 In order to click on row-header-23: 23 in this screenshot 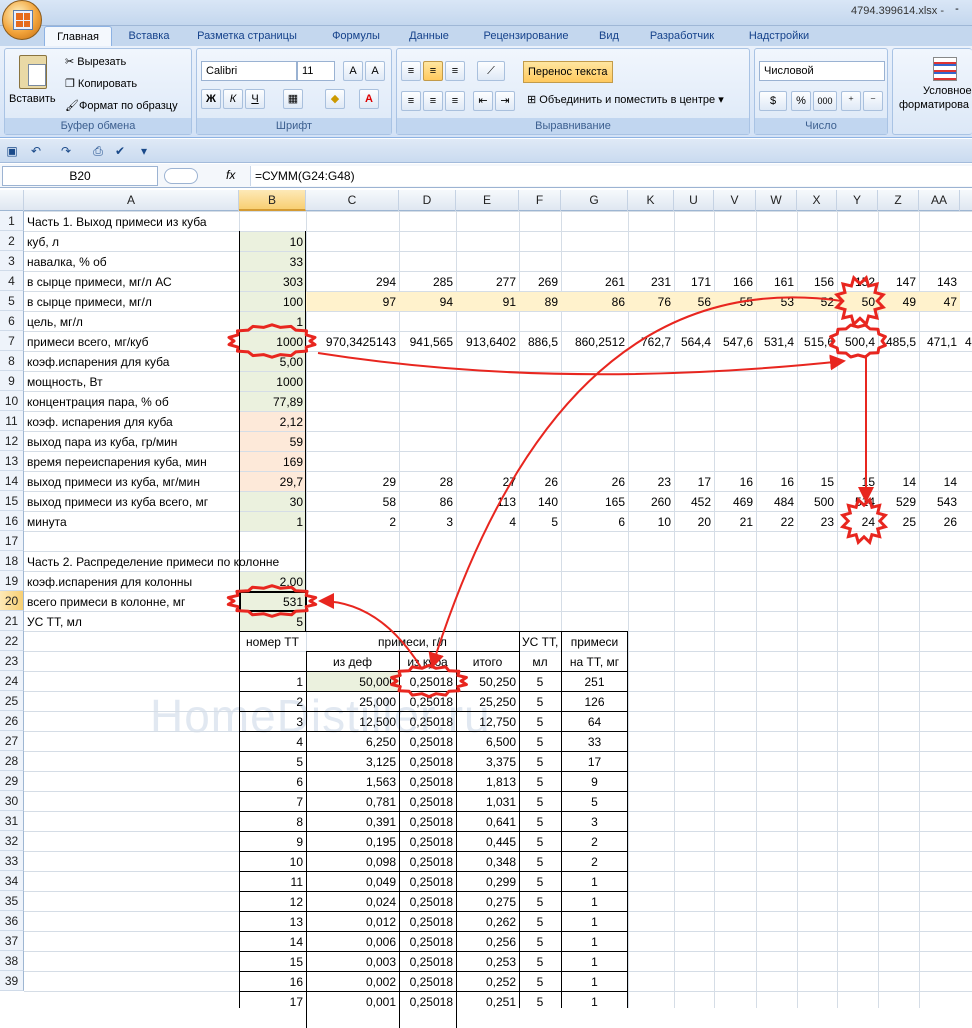, I will do `click(12, 661)`.